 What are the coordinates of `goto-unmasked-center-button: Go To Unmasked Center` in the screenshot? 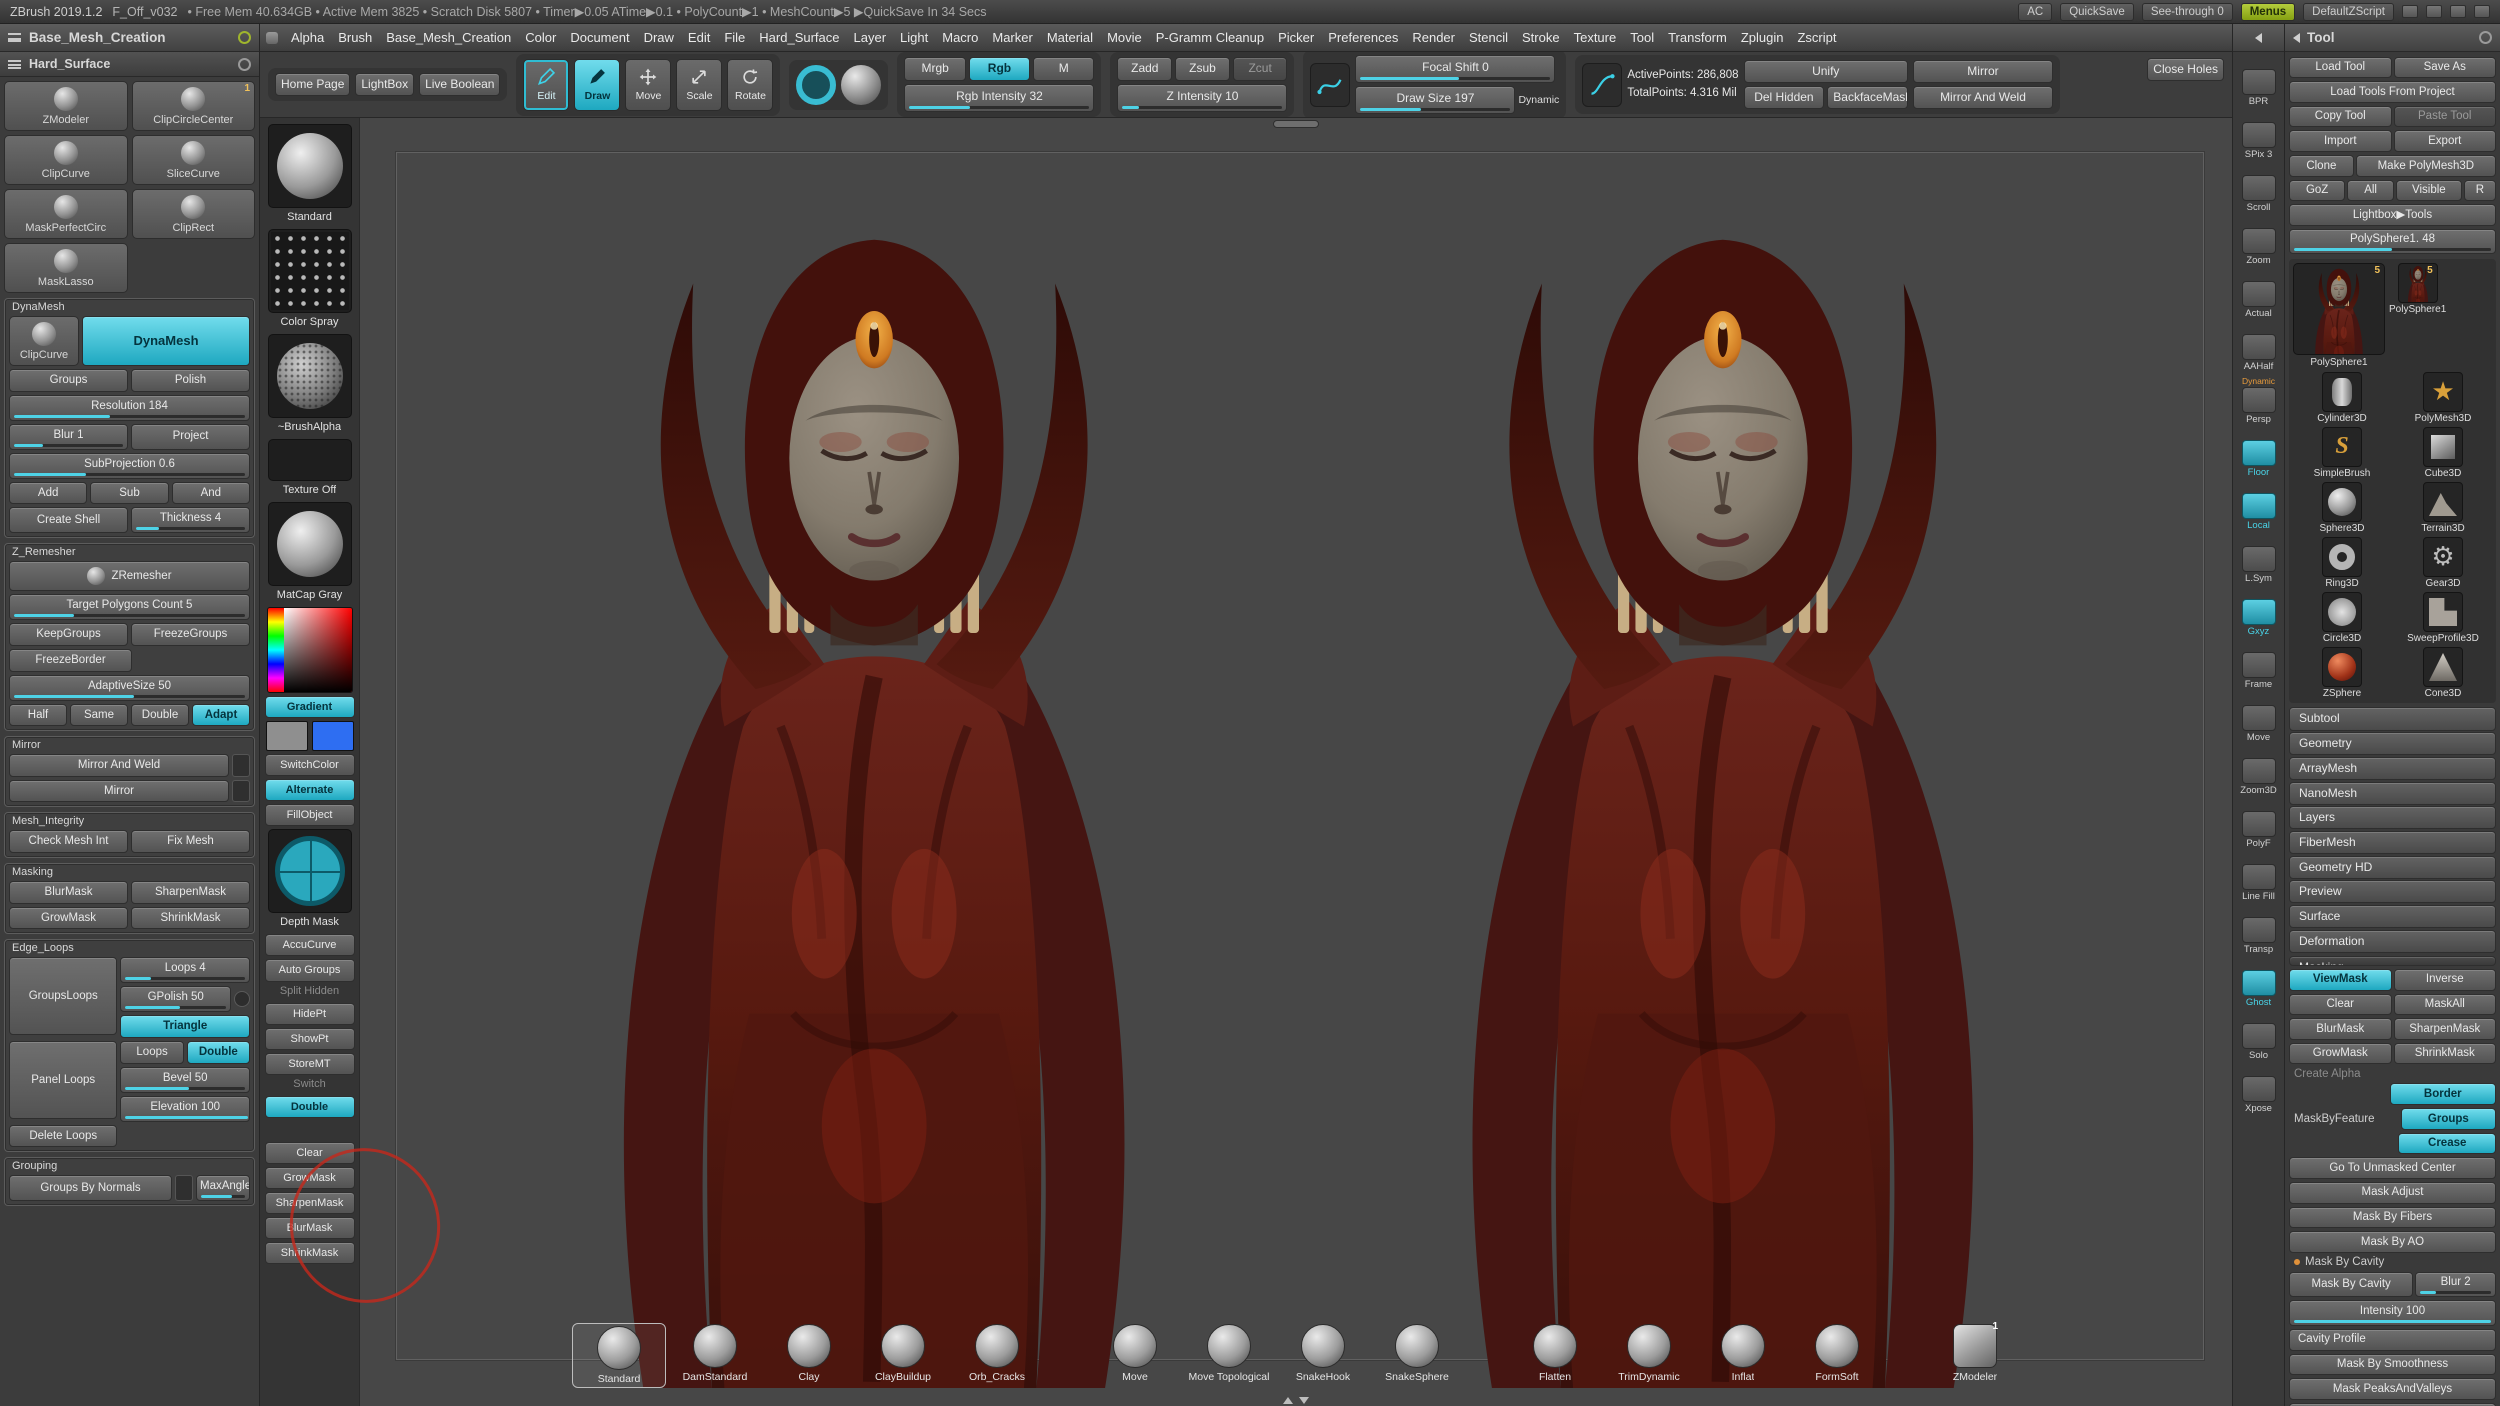 It's located at (2392, 1168).